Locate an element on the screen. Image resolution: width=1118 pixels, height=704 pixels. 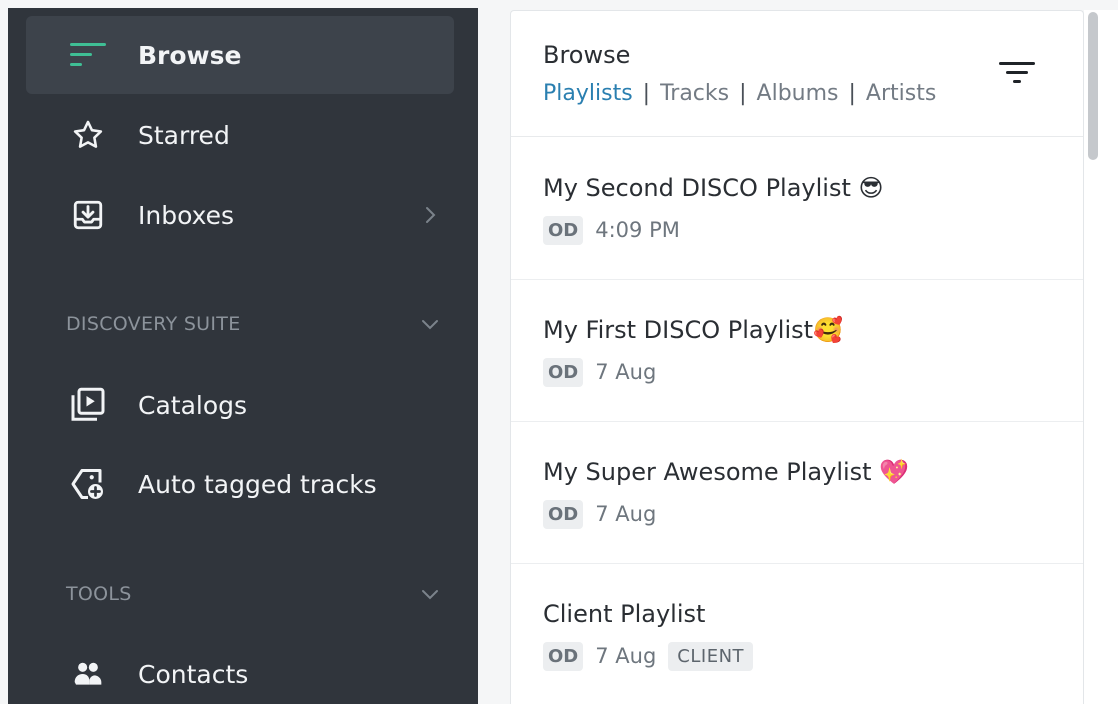
auto-tag-icon is located at coordinates (88, 484).